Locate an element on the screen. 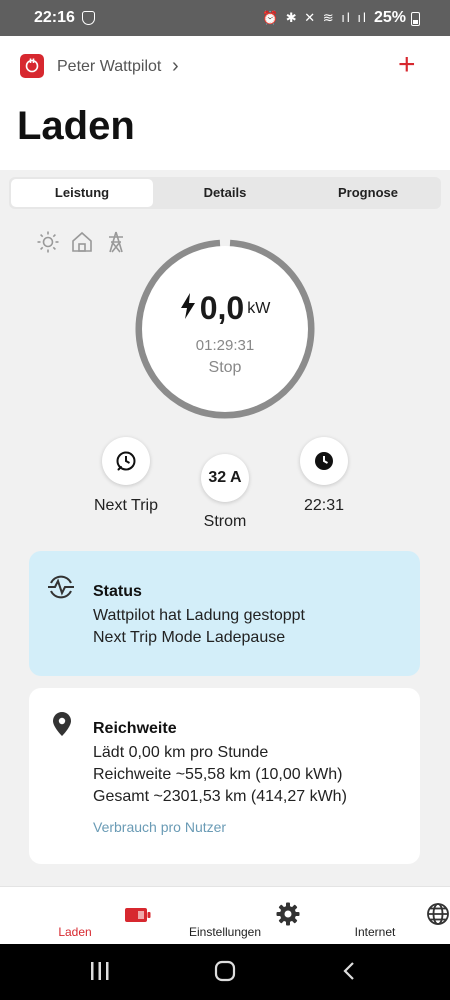 This screenshot has width=450, height=1000. nav-label-laden: Laden is located at coordinates (75, 932).